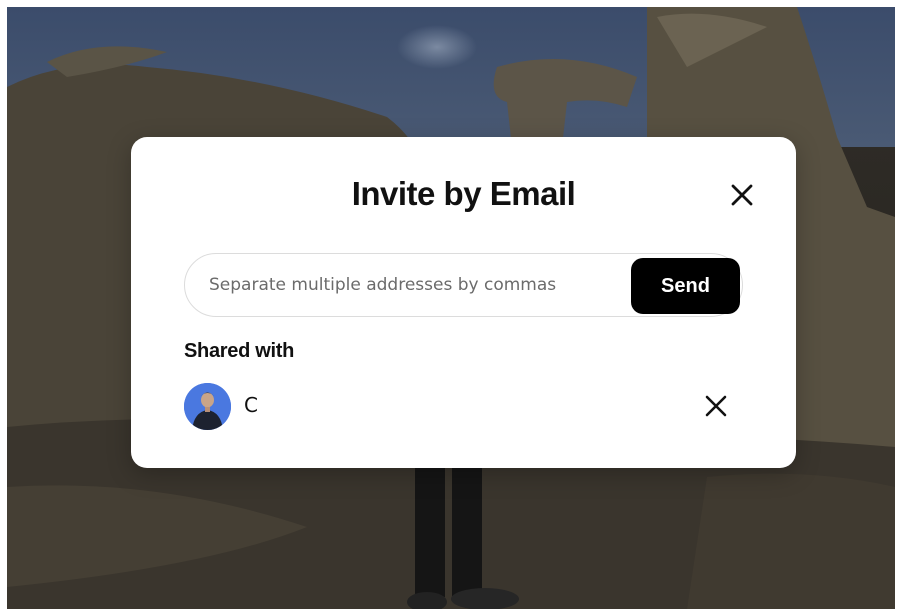  I want to click on close-dialog-button, so click(742, 195).